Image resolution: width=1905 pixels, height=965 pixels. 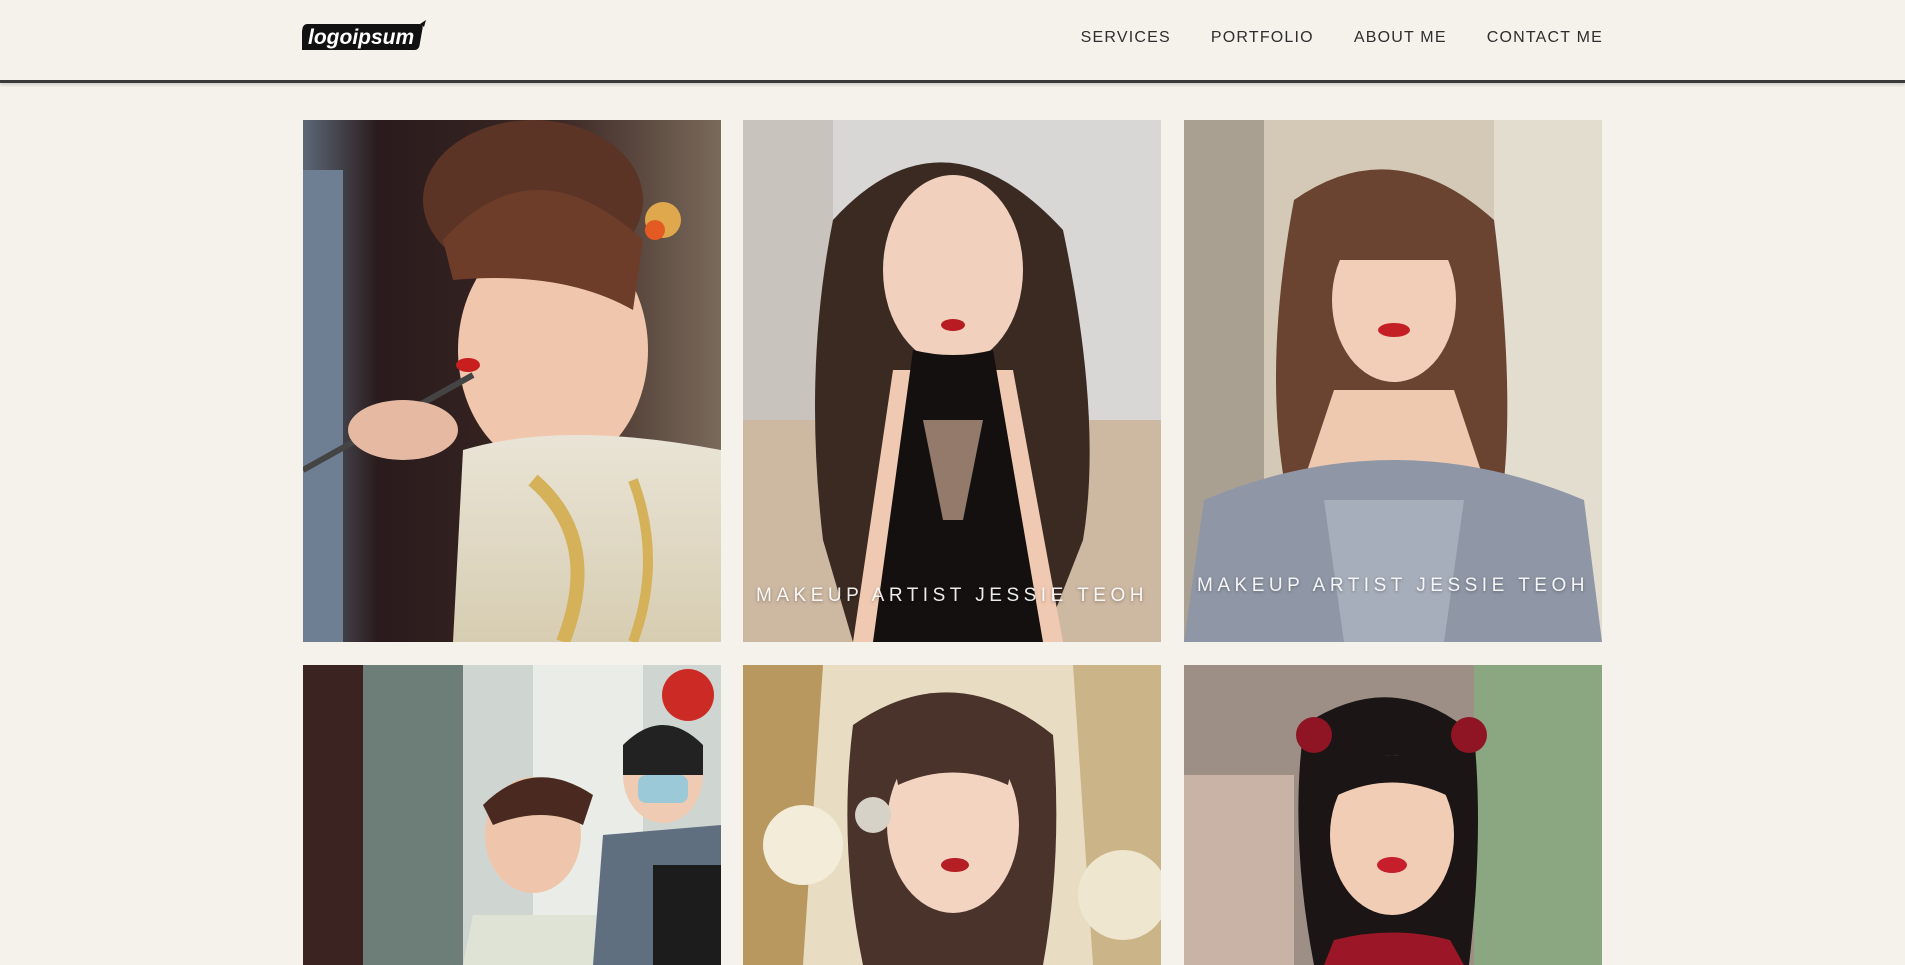 What do you see at coordinates (1342, 38) in the screenshot?
I see `main-nav: SERVICES PORTFOLIO ABOUT ME CONTACT ME` at bounding box center [1342, 38].